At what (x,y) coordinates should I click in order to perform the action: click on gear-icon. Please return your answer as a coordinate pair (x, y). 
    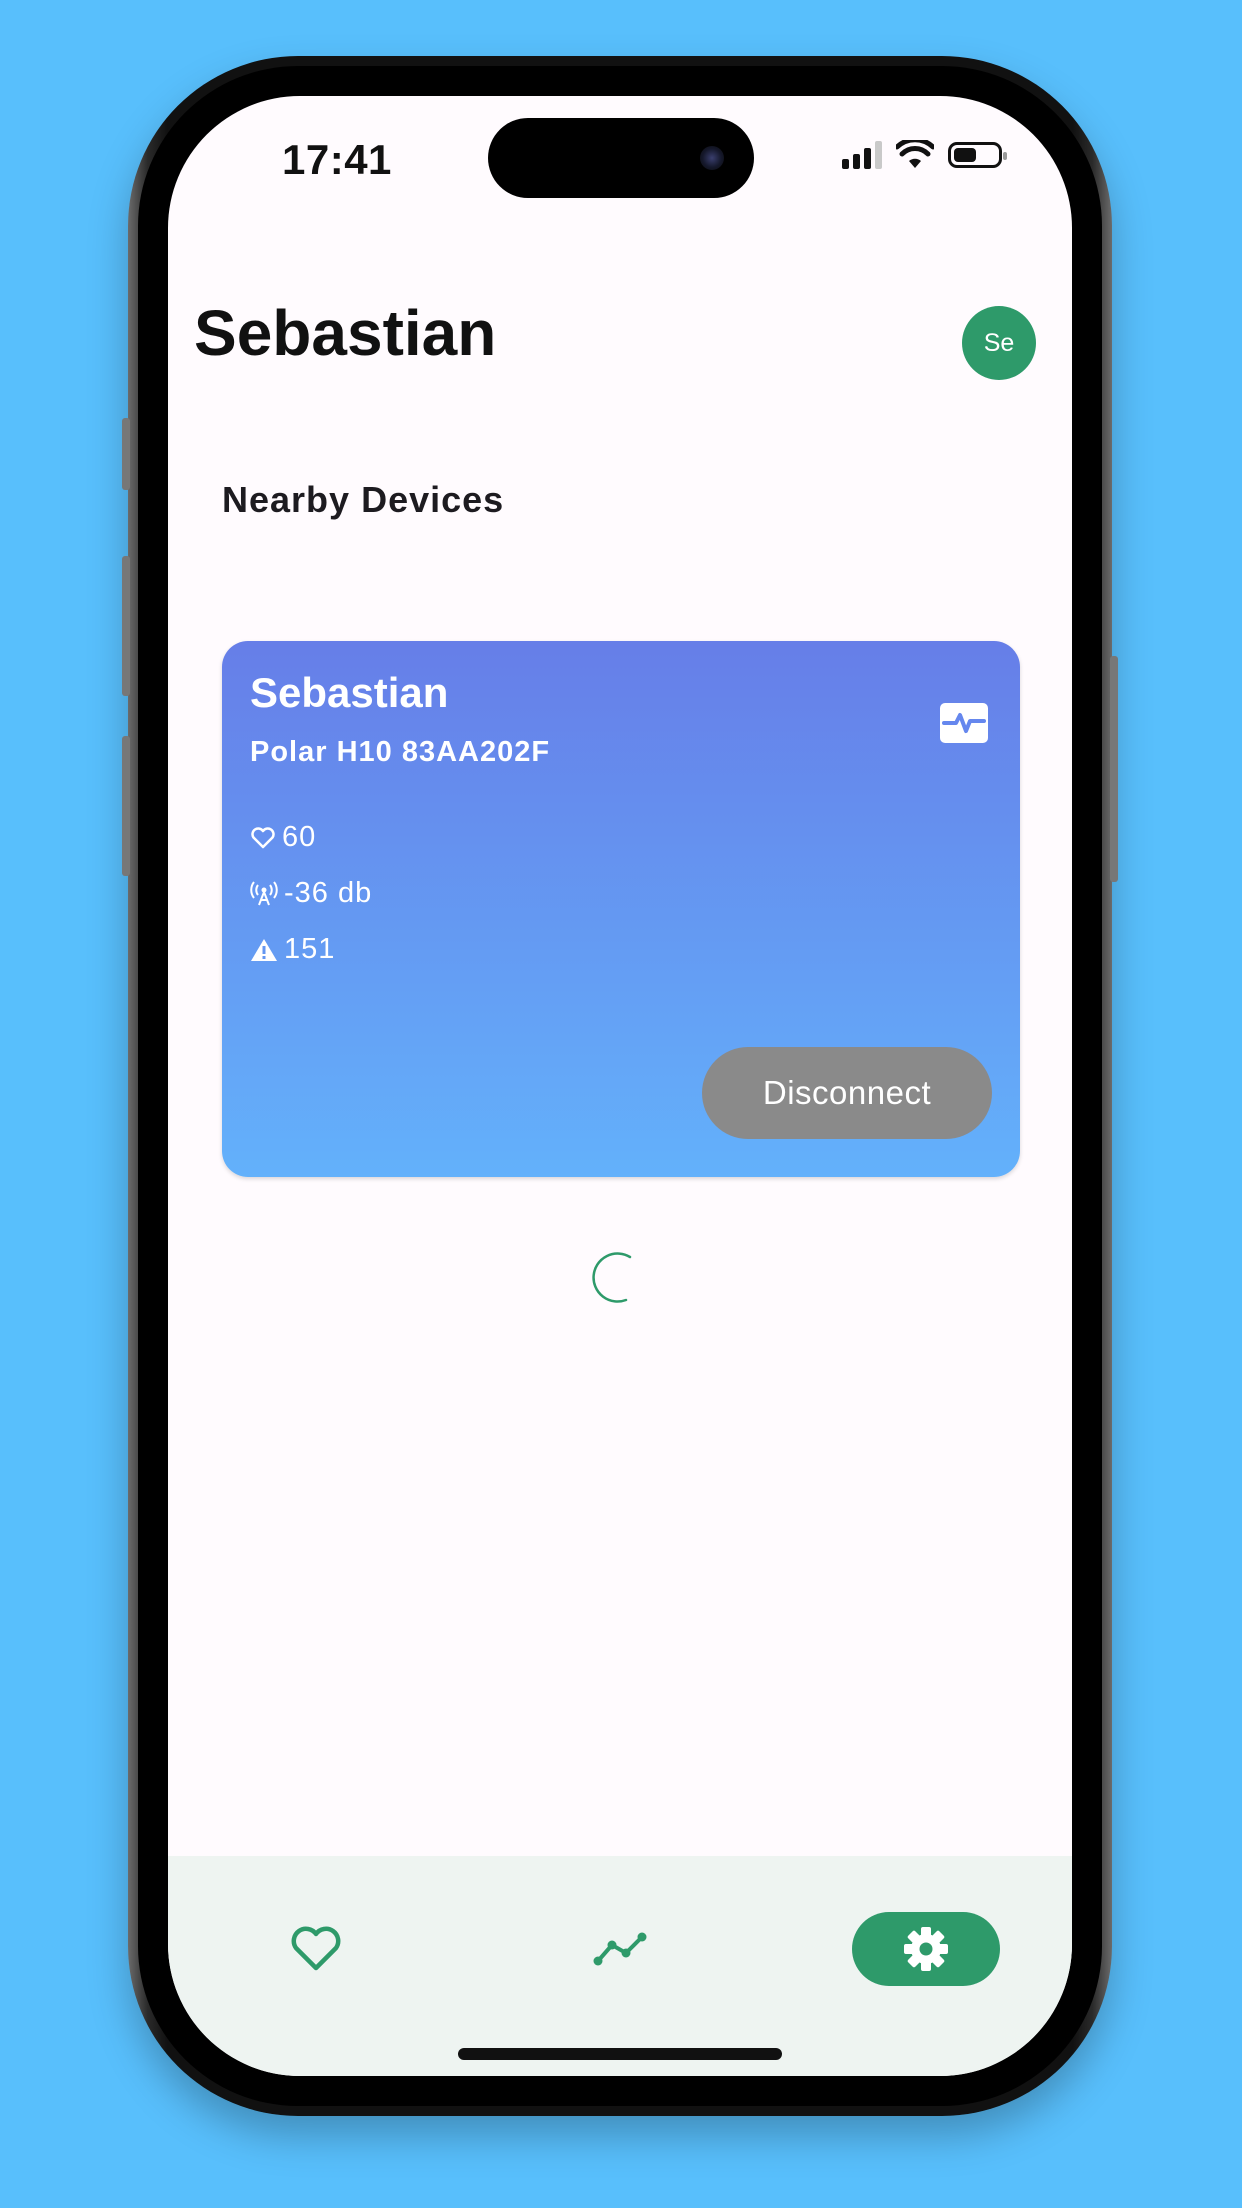
    Looking at the image, I should click on (926, 1949).